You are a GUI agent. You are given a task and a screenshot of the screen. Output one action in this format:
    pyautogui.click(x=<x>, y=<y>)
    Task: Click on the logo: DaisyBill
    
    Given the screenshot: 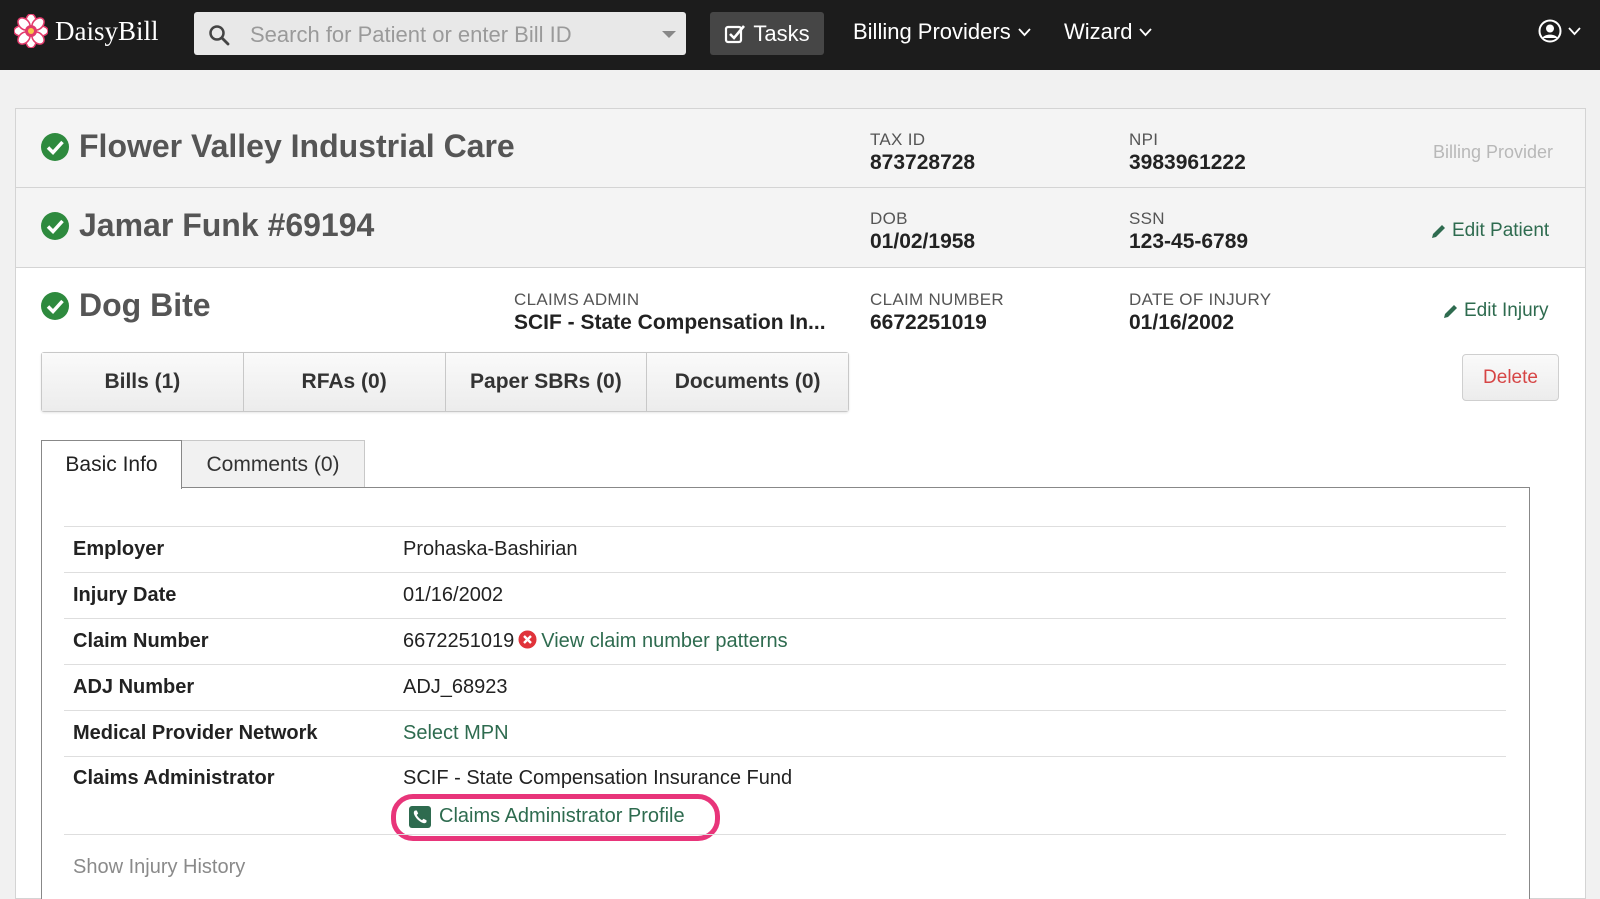 What is the action you would take?
    pyautogui.click(x=86, y=31)
    